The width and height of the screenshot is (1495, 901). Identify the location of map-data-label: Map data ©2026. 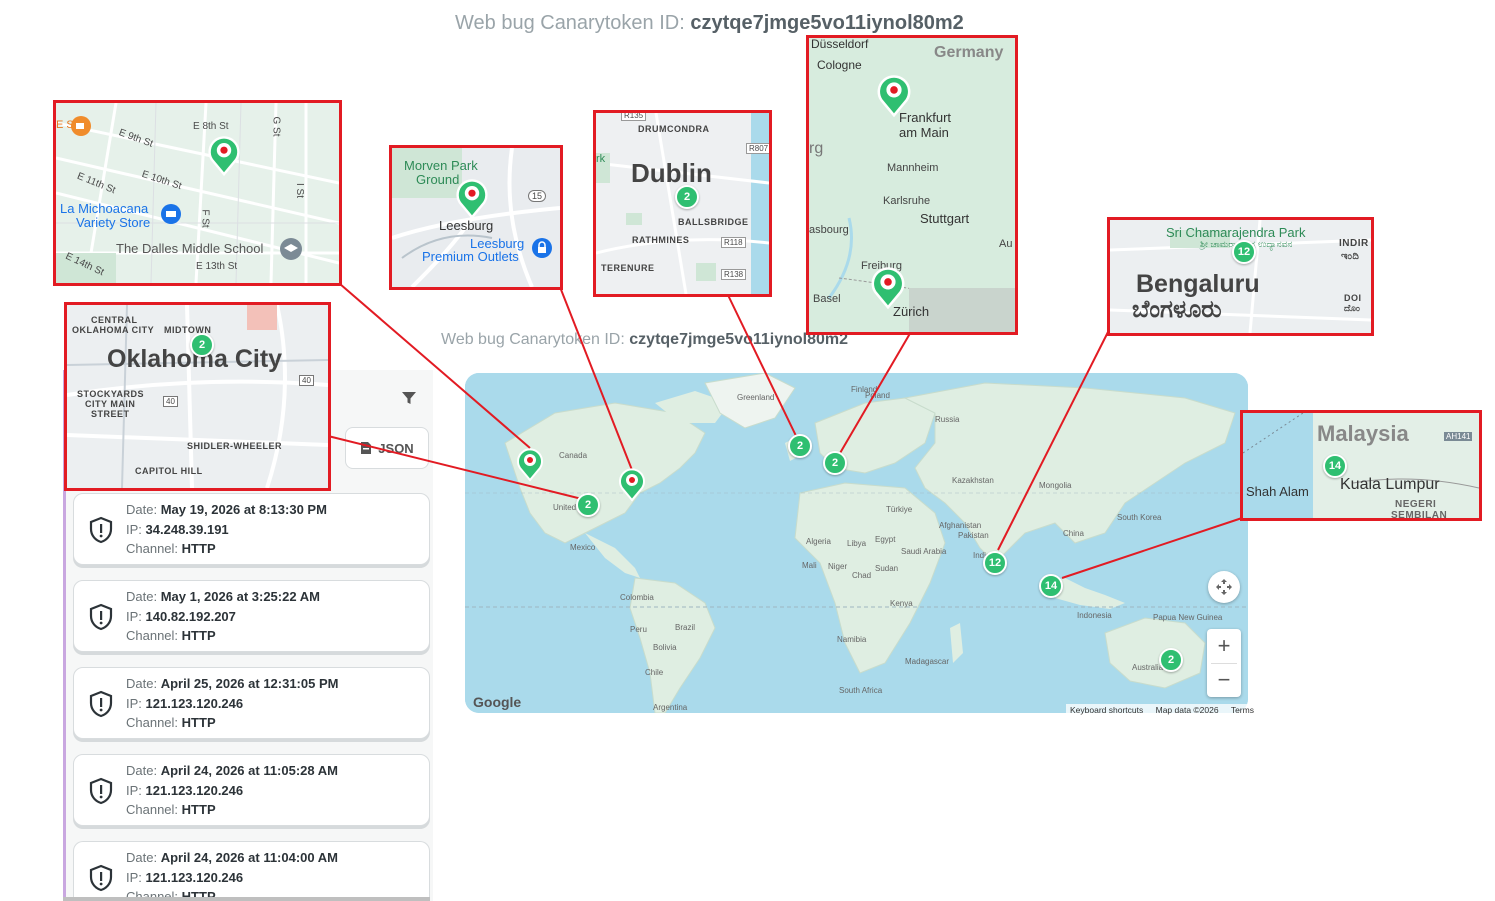
(1187, 710).